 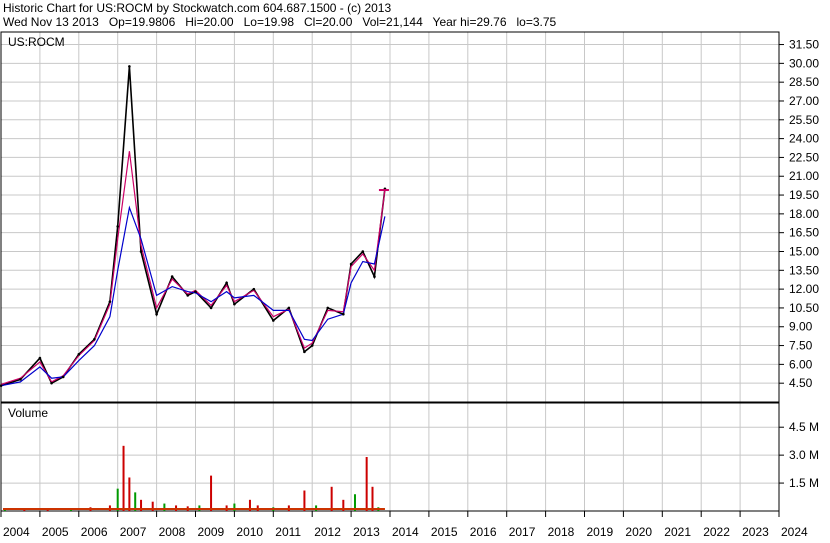 What do you see at coordinates (804, 157) in the screenshot?
I see `price-tick-label: 22.50` at bounding box center [804, 157].